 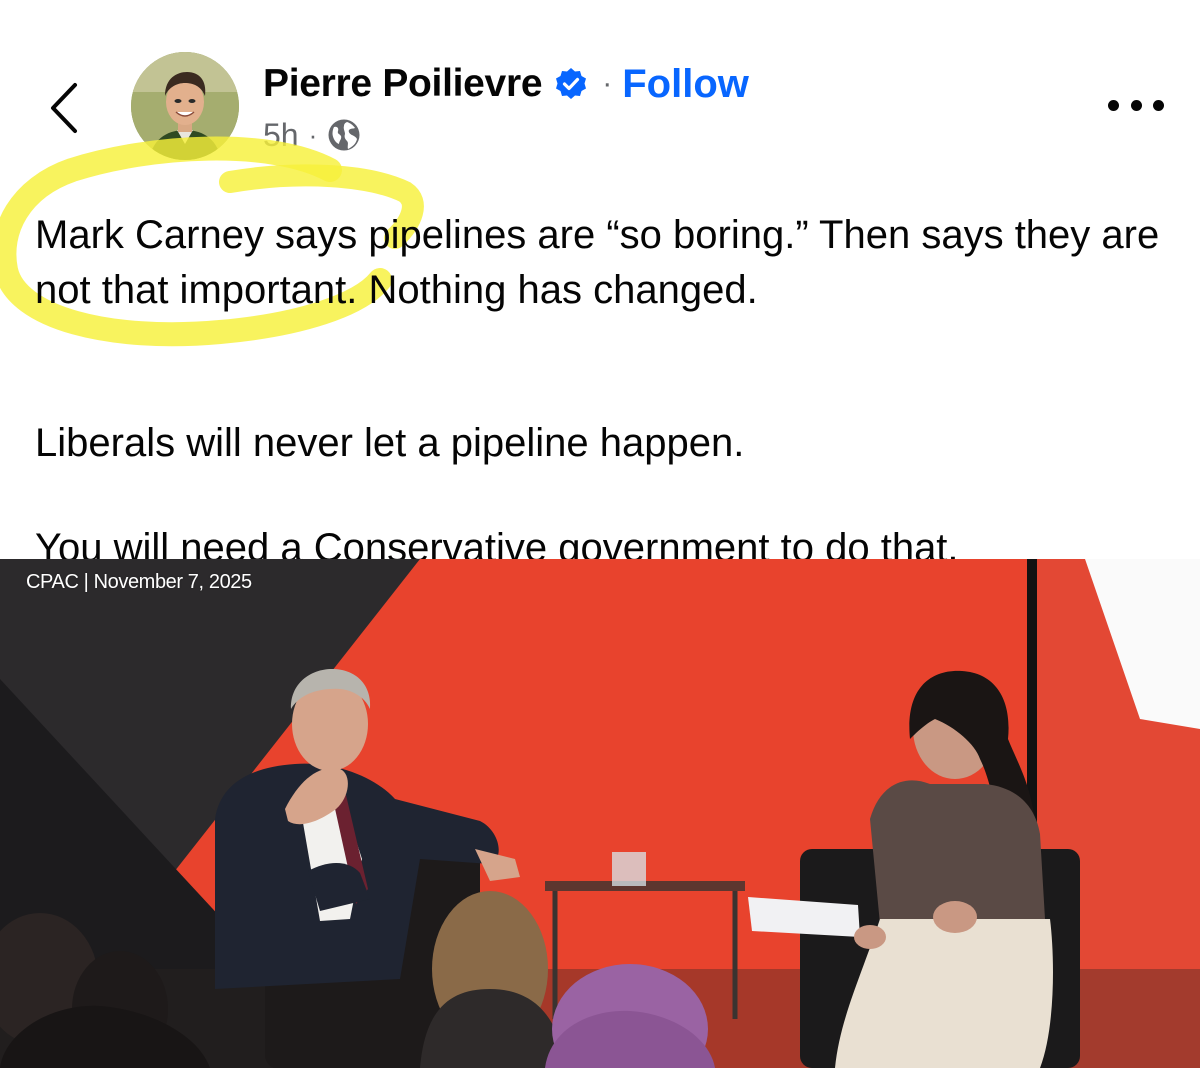 I want to click on avatar-photo, so click(x=185, y=106).